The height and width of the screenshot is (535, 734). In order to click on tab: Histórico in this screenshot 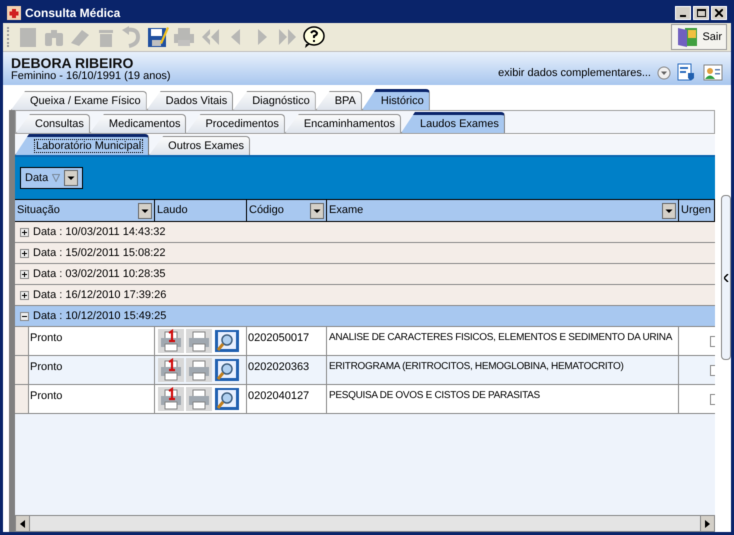, I will do `click(396, 99)`.